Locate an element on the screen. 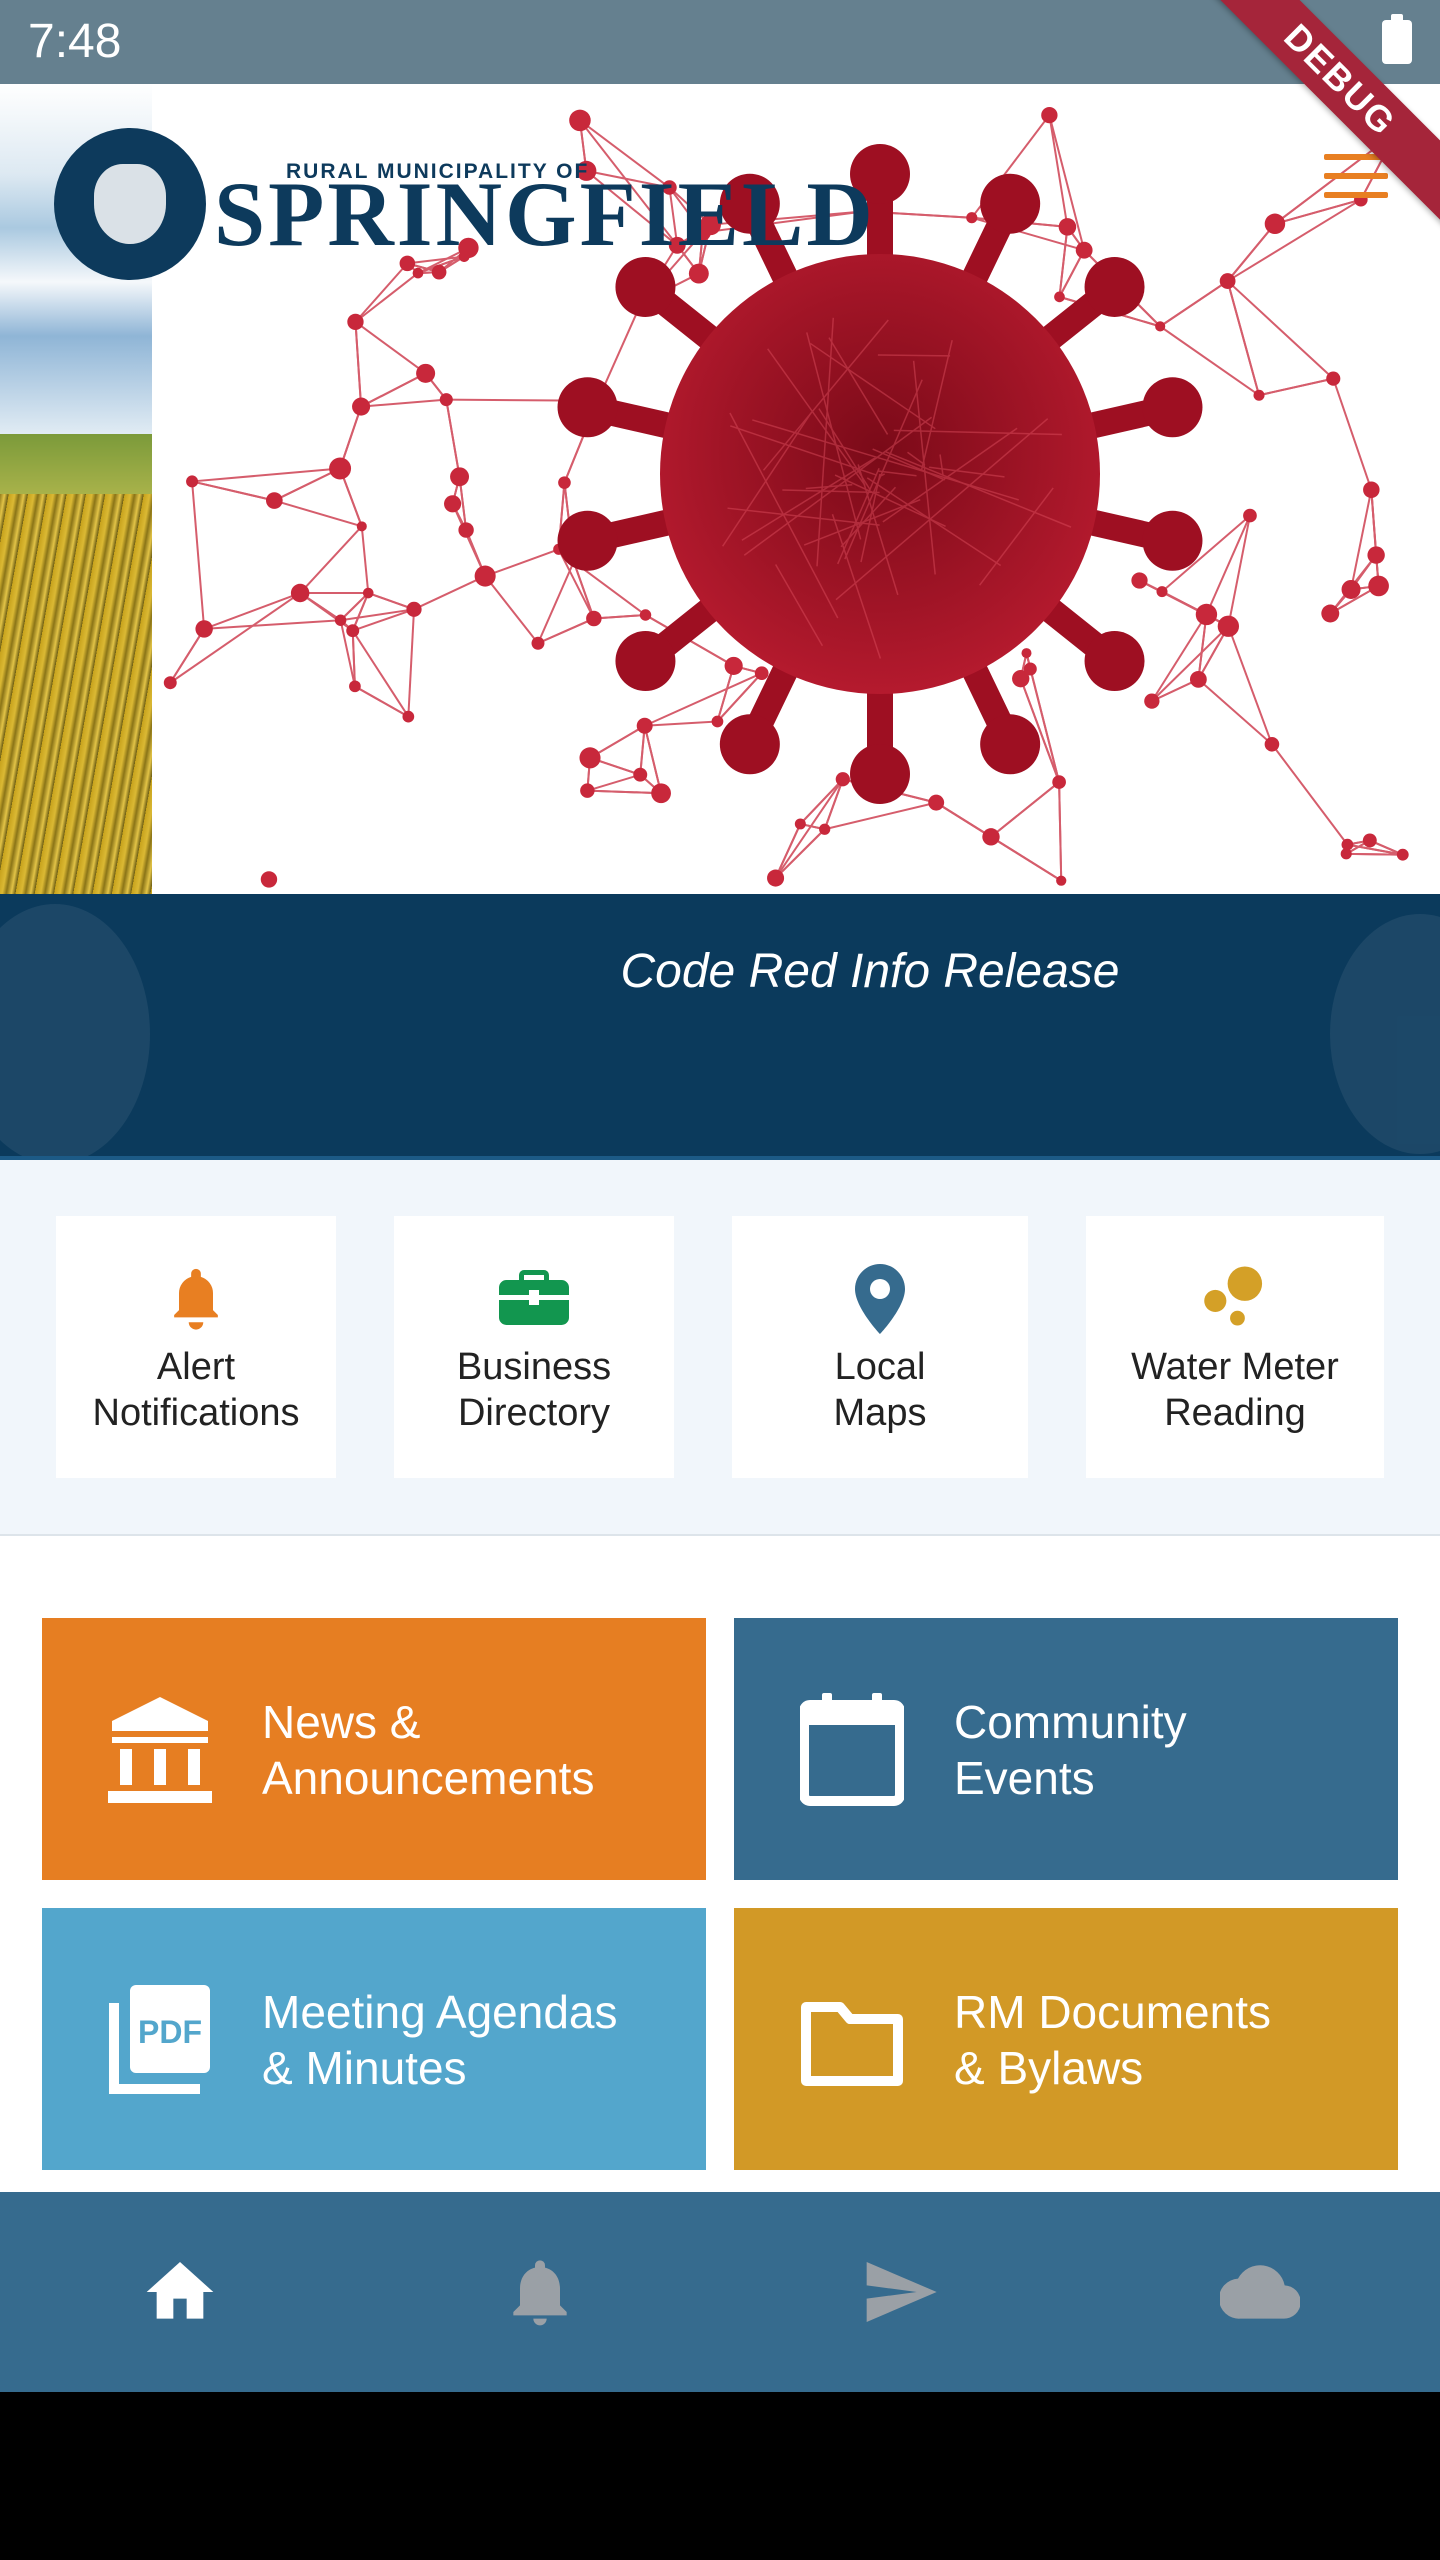 This screenshot has width=1440, height=2560. nav-send is located at coordinates (900, 2292).